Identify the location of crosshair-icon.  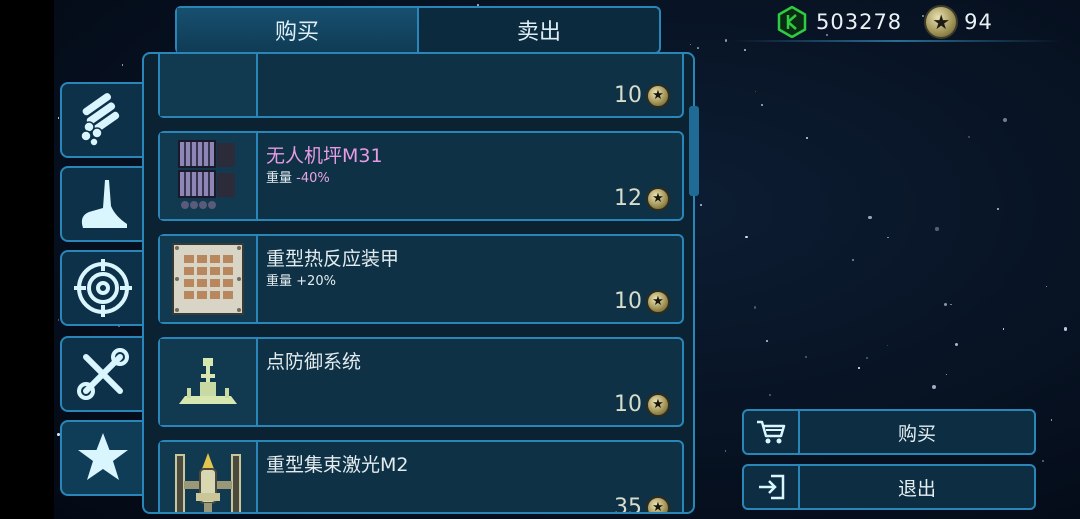
(103, 288).